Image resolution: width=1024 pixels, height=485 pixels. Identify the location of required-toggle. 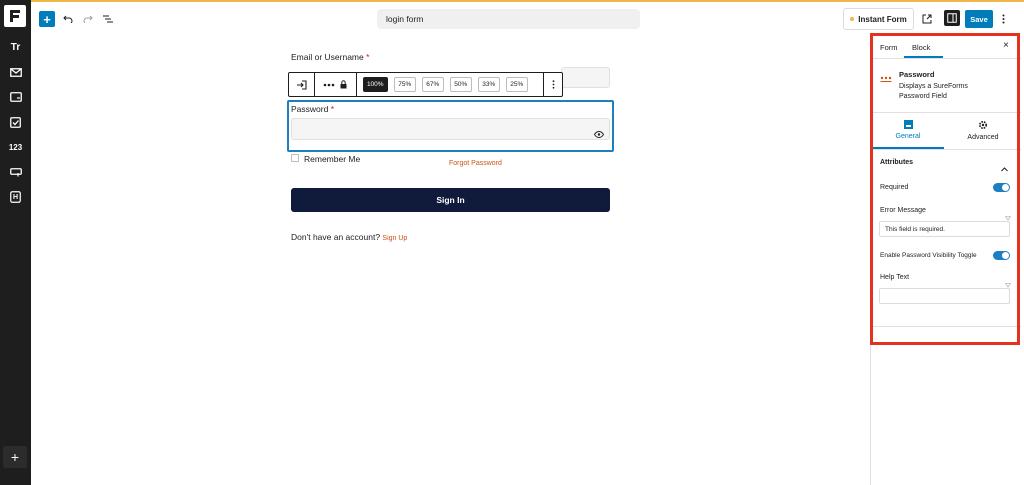
(1001, 187).